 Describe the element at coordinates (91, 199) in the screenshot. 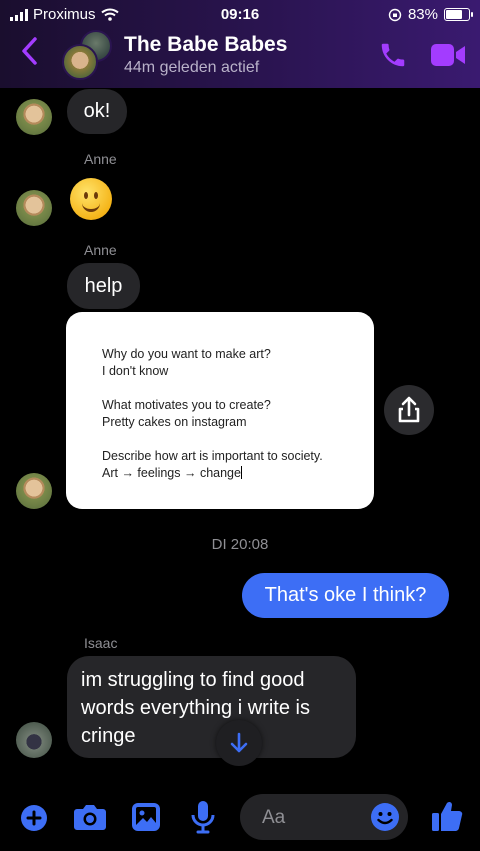

I see `smile-emoji-icon` at that location.